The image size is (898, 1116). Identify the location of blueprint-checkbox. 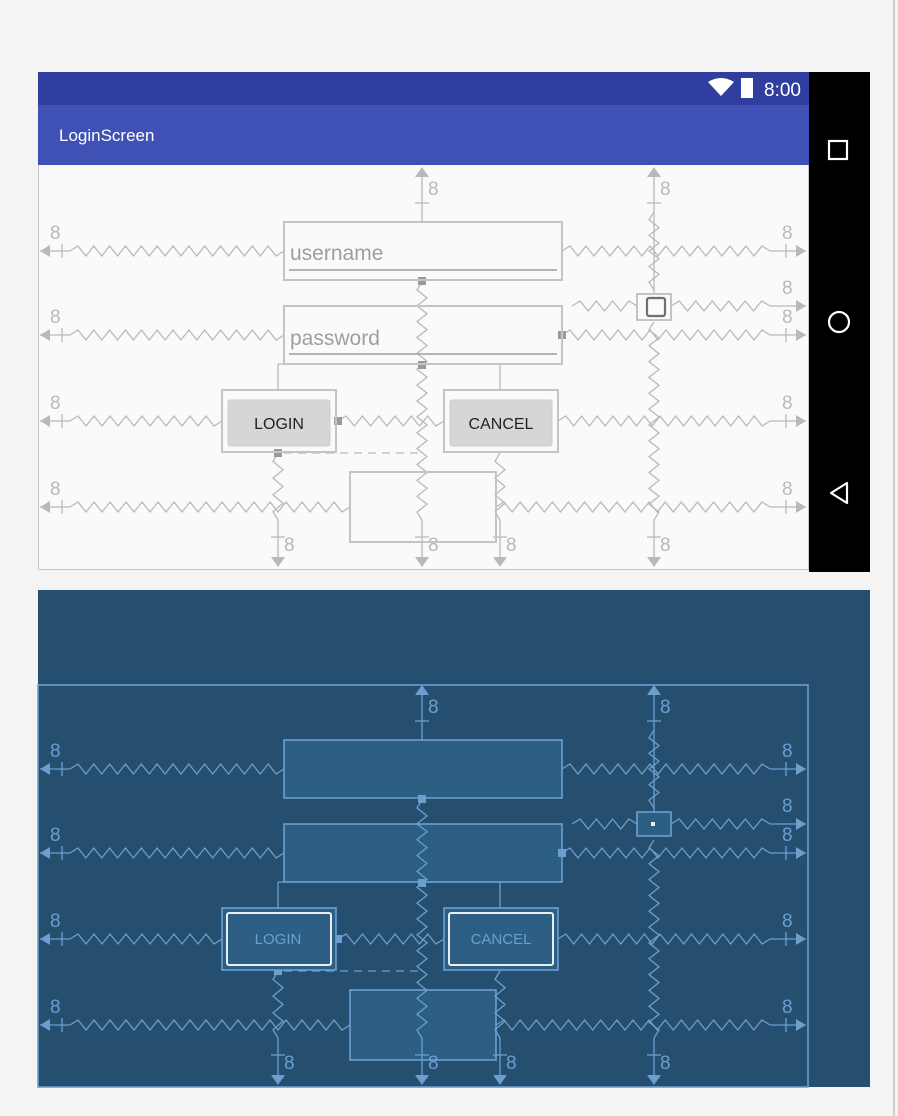
(654, 824).